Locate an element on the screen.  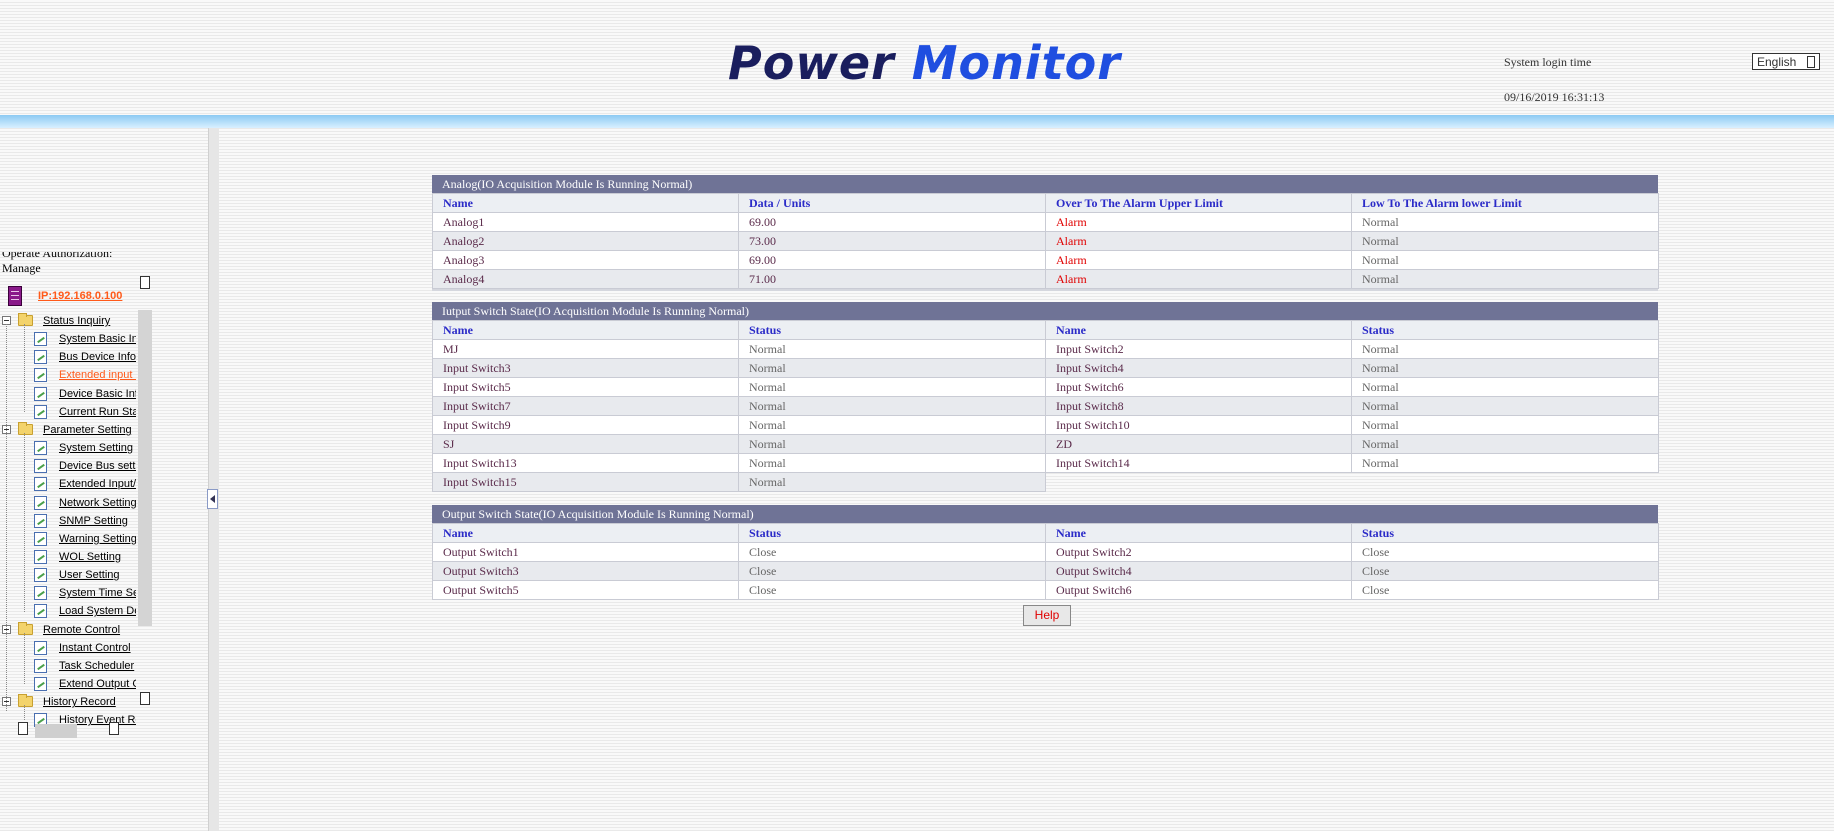
tree-item: Instant Control is located at coordinates (68, 648).